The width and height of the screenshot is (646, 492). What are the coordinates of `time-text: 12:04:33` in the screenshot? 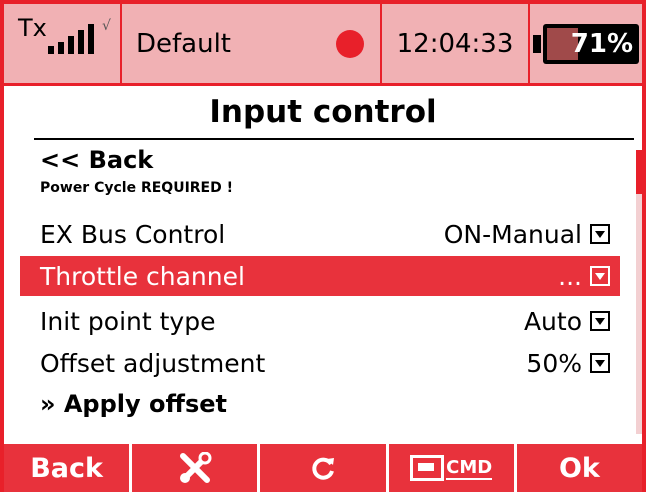 It's located at (455, 43).